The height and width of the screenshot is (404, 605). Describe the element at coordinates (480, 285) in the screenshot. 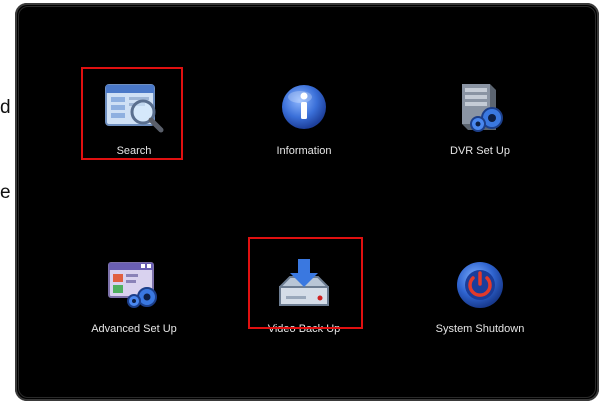

I see `power-icon` at that location.